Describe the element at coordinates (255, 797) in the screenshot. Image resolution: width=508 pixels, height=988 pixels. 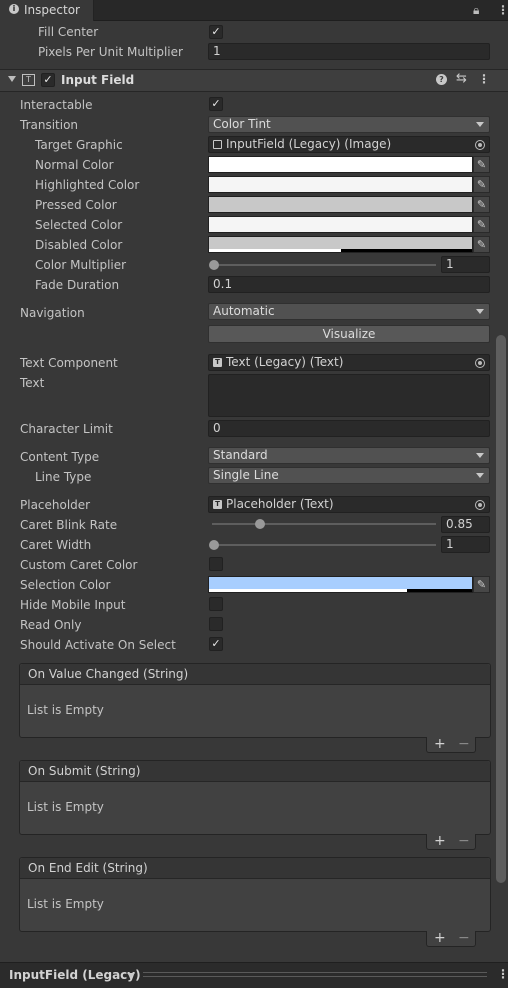
I see `on-submit-event: On Submit (String) List is Empty` at that location.